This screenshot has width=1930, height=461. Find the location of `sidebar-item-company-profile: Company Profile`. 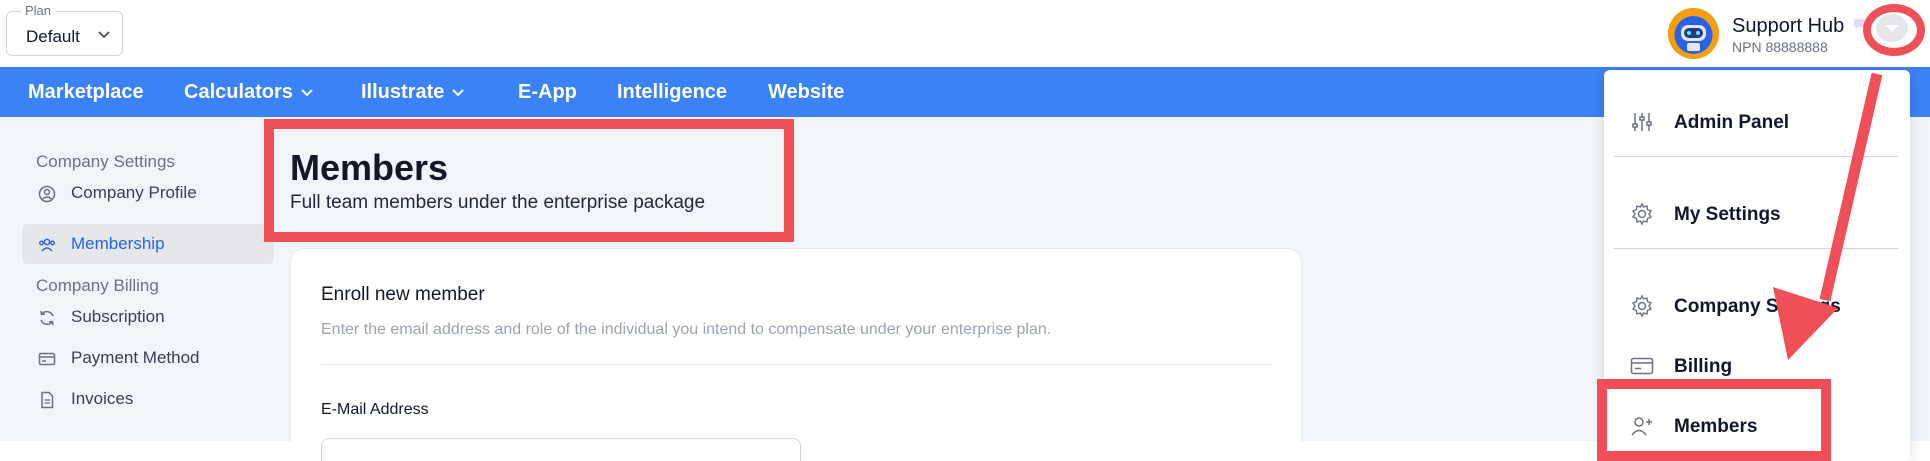

sidebar-item-company-profile: Company Profile is located at coordinates (148, 193).